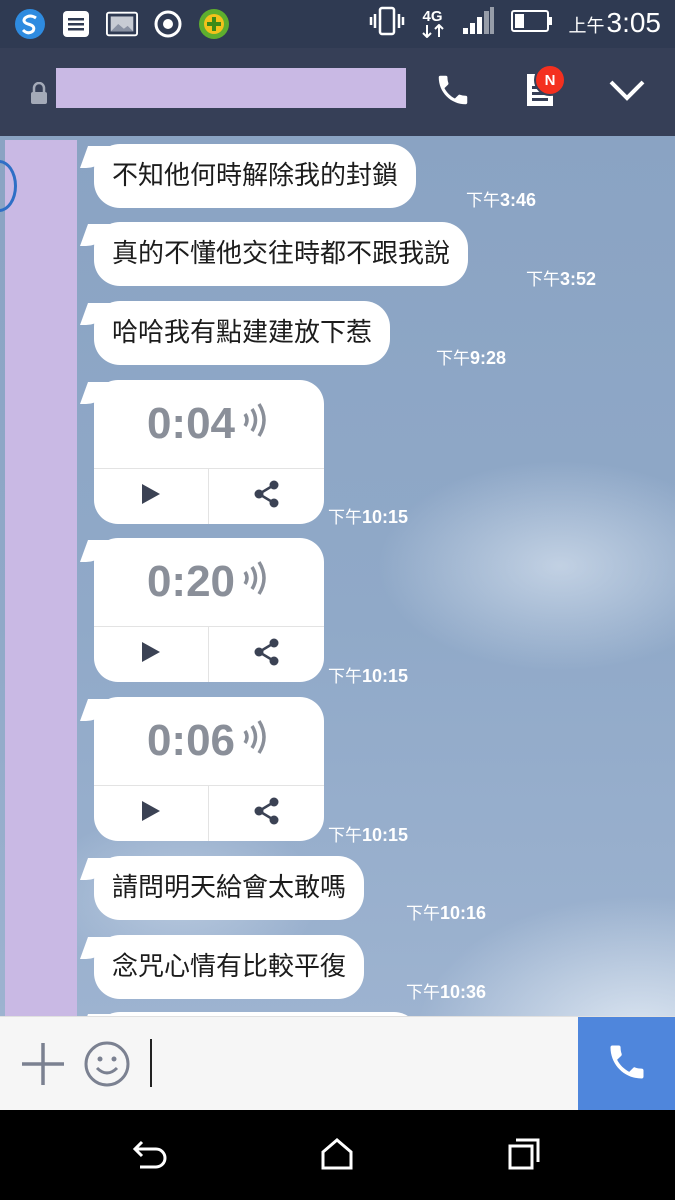 This screenshot has height=1200, width=675. Describe the element at coordinates (358, 1064) in the screenshot. I see `message-input` at that location.